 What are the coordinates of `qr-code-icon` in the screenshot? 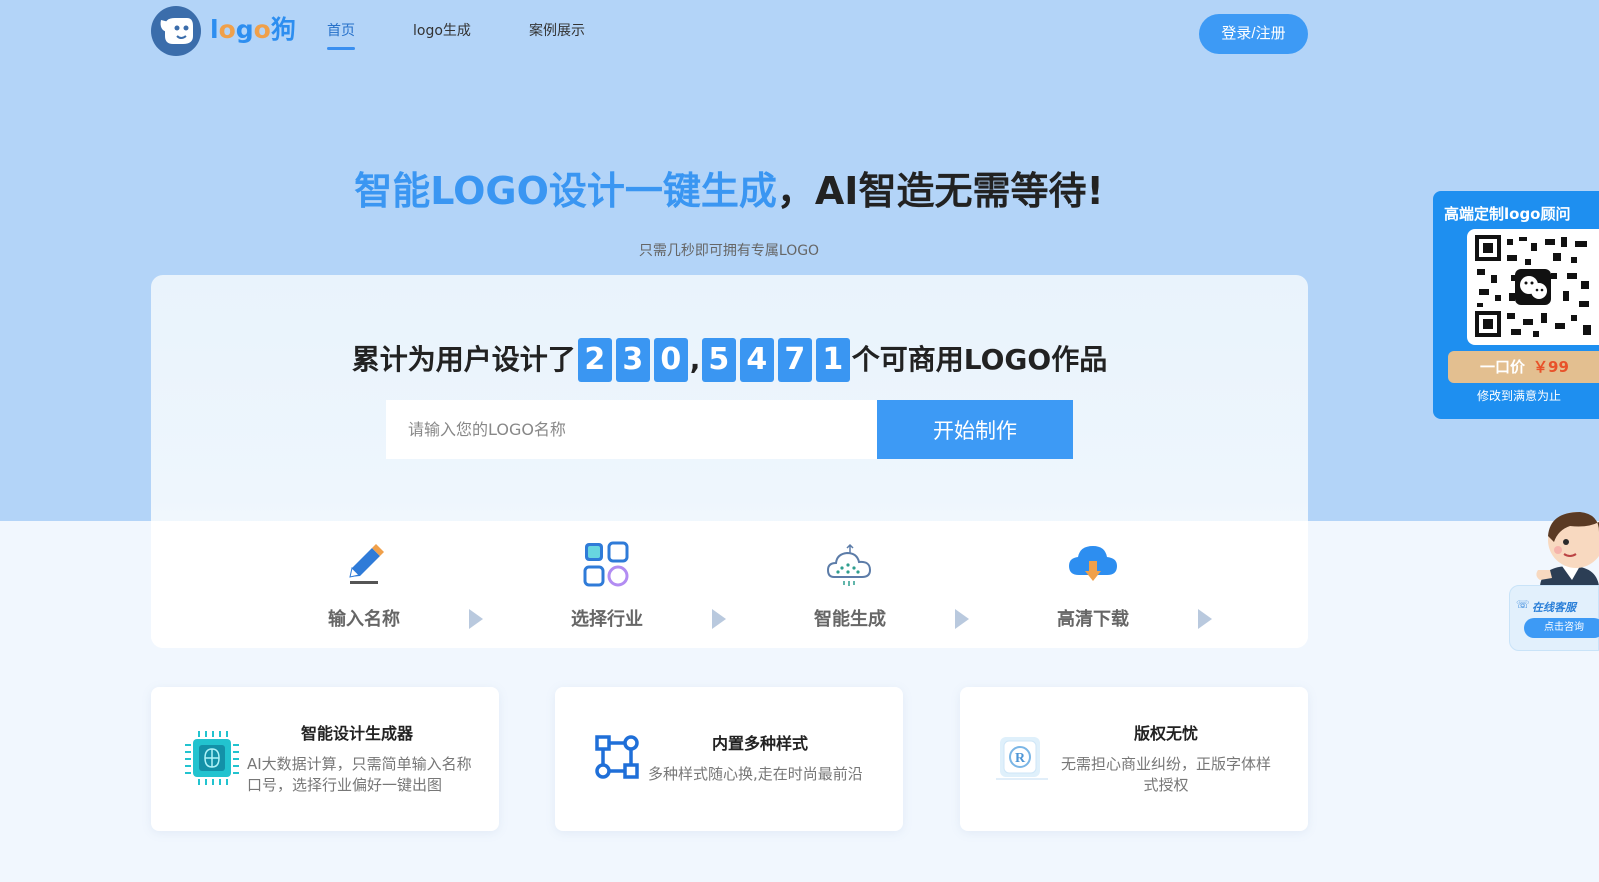 It's located at (1533, 286).